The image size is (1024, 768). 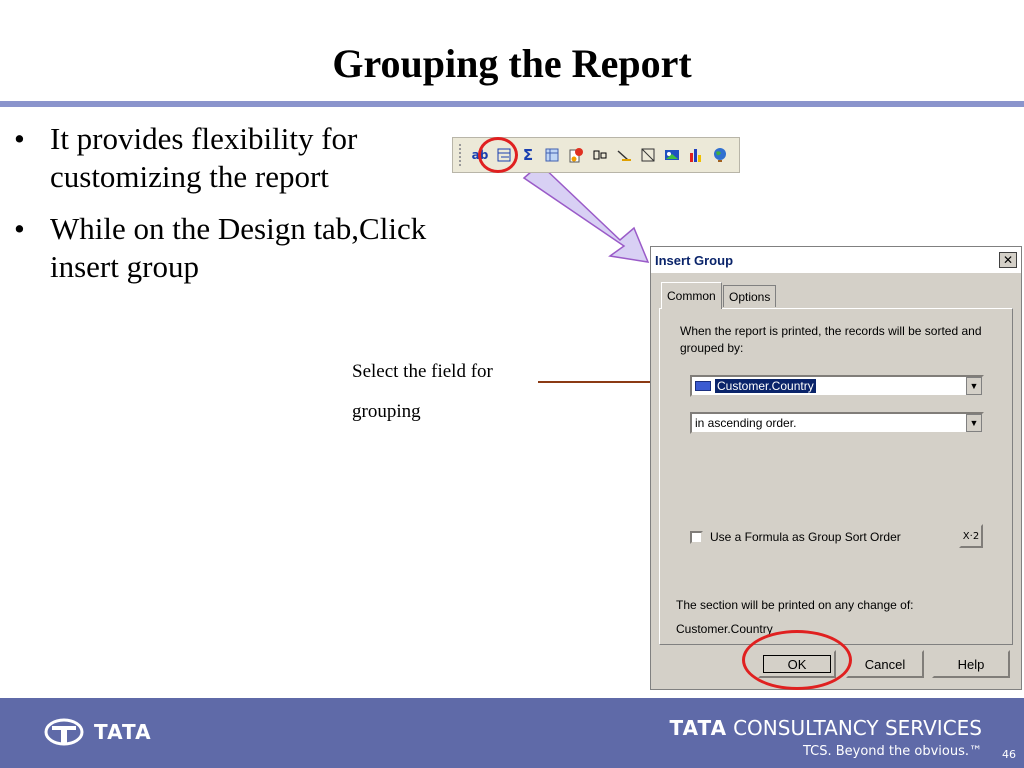 What do you see at coordinates (765, 386) in the screenshot?
I see `group-field-value: Customer.Country` at bounding box center [765, 386].